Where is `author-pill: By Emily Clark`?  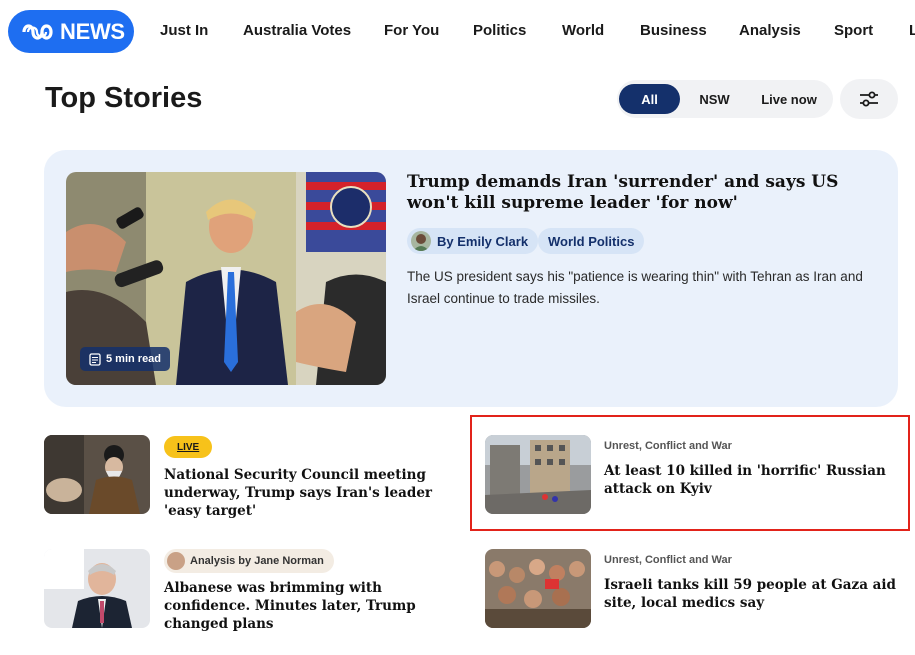
author-pill: By Emily Clark is located at coordinates (473, 241).